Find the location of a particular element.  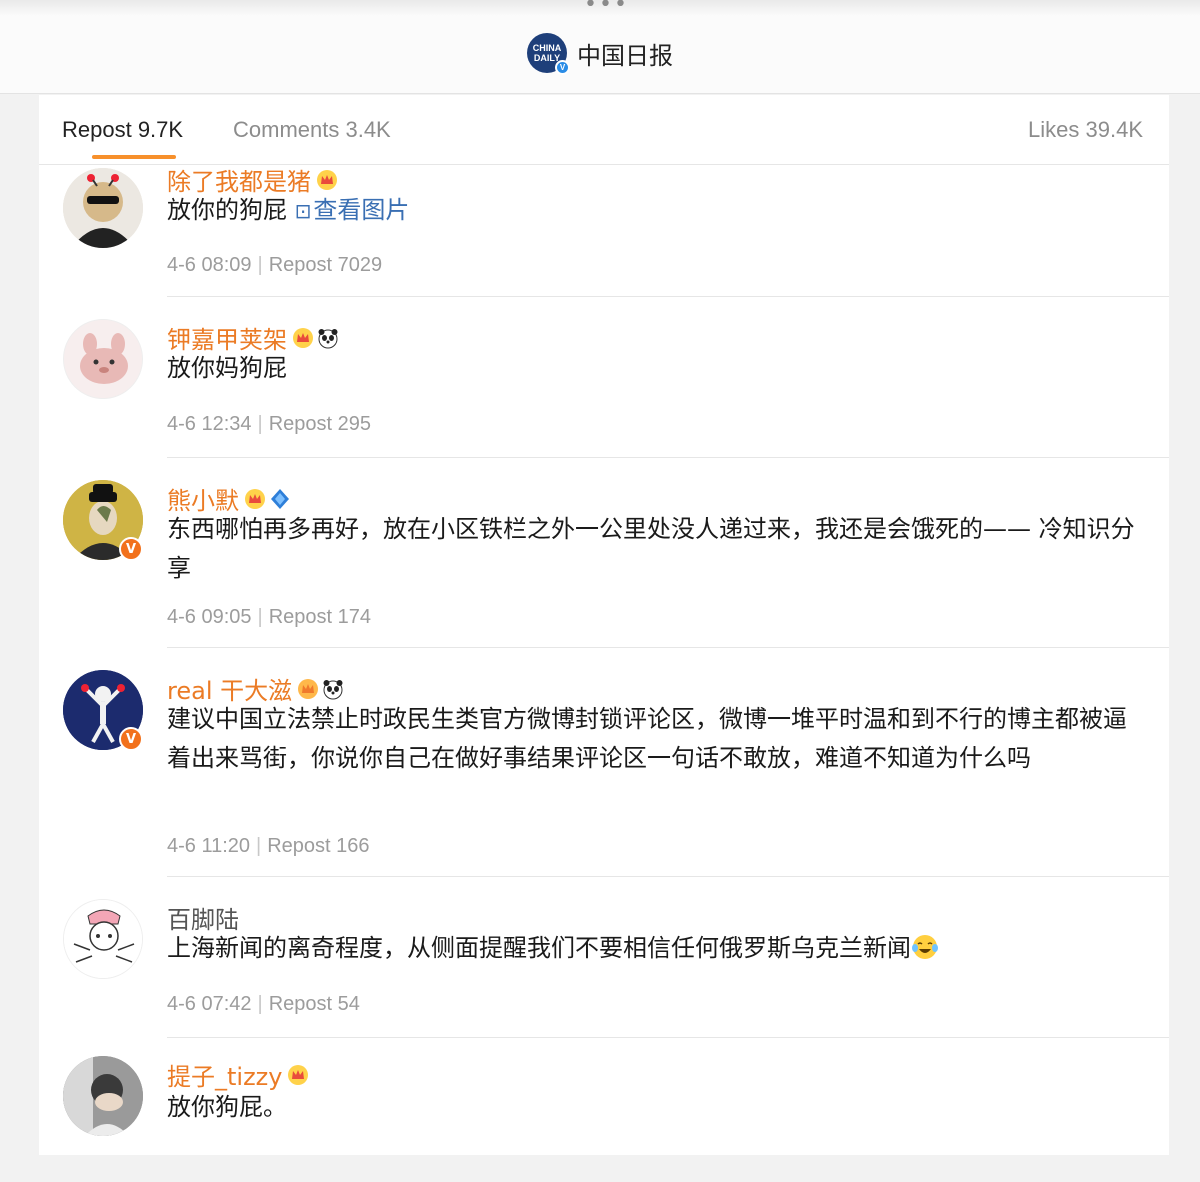

active-tab-indicator is located at coordinates (134, 157).